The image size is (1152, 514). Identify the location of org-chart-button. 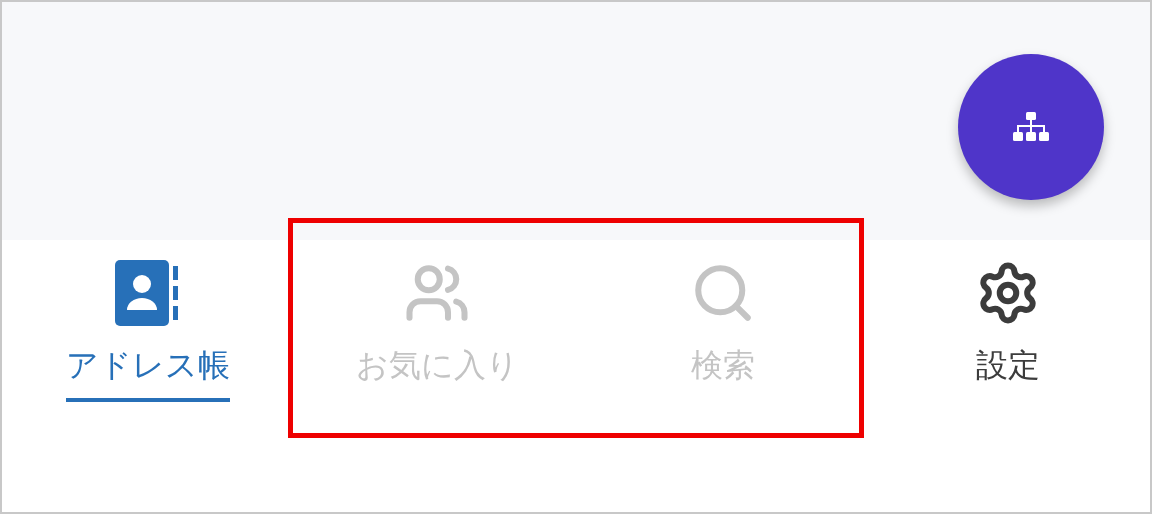
(1031, 127).